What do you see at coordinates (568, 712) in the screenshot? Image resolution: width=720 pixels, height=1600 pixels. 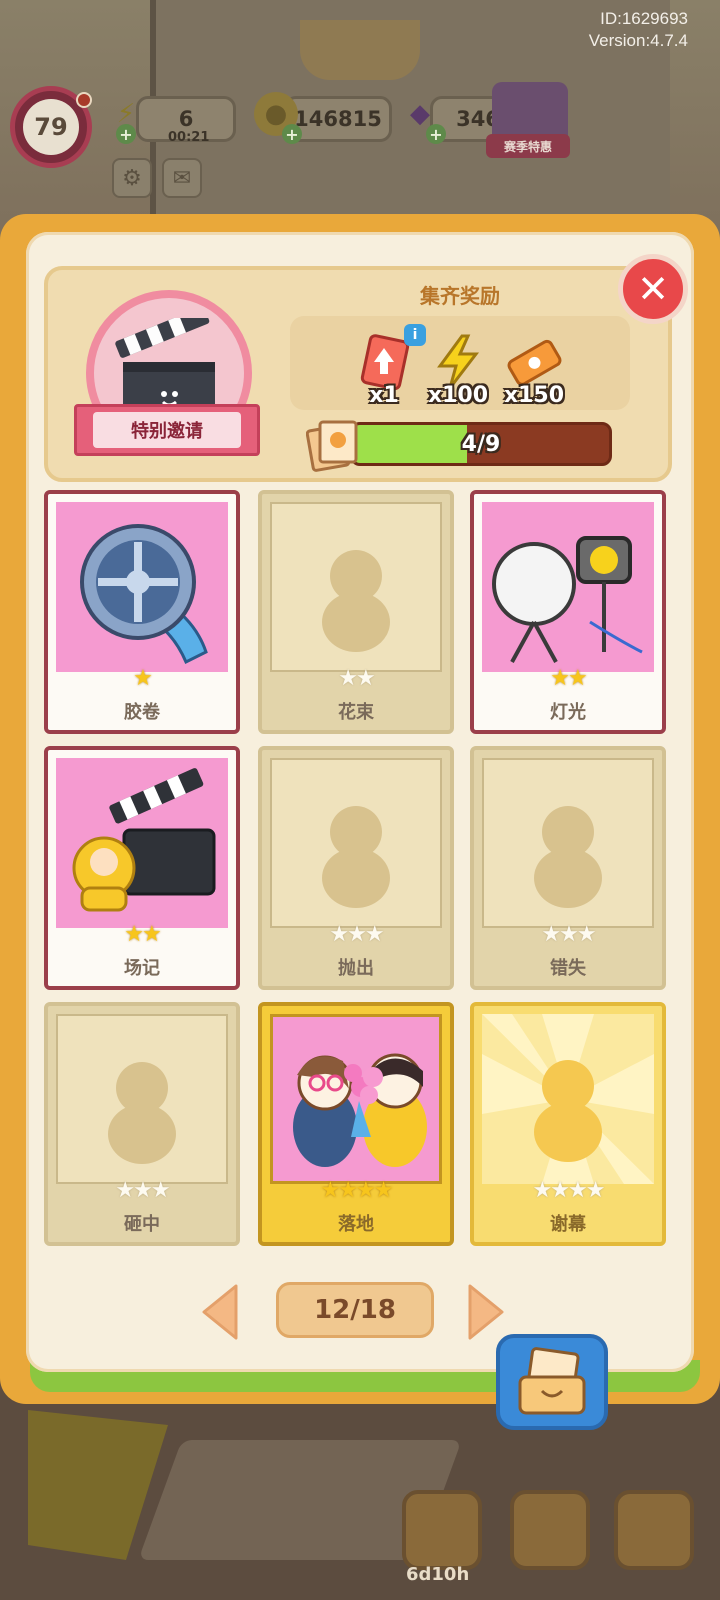 I see `card-name: 灯光` at bounding box center [568, 712].